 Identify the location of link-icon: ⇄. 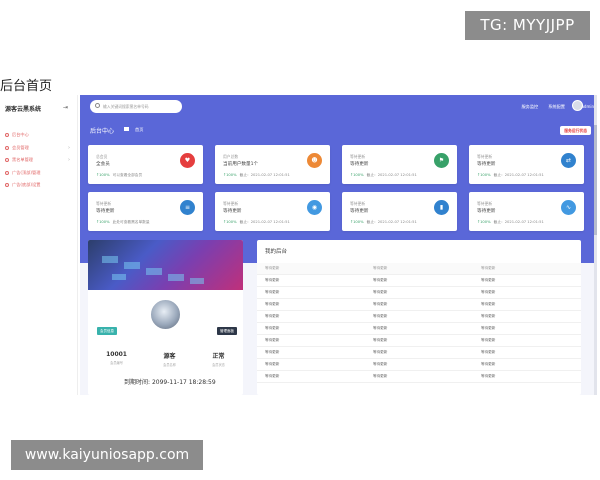
(568, 160).